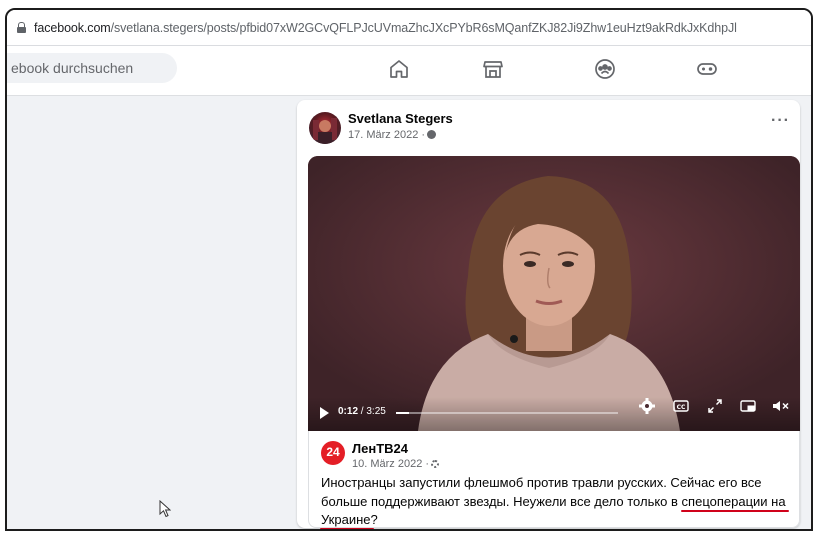 The height and width of the screenshot is (533, 815). What do you see at coordinates (748, 406) in the screenshot?
I see `picture-in-picture-icon` at bounding box center [748, 406].